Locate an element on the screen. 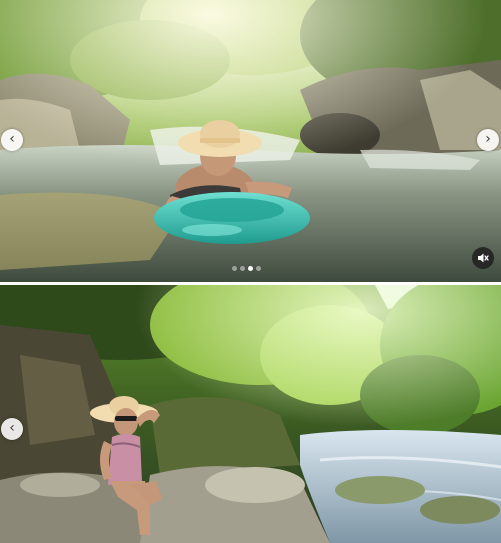 Image resolution: width=501 pixels, height=543 pixels. carousel-indicator is located at coordinates (246, 268).